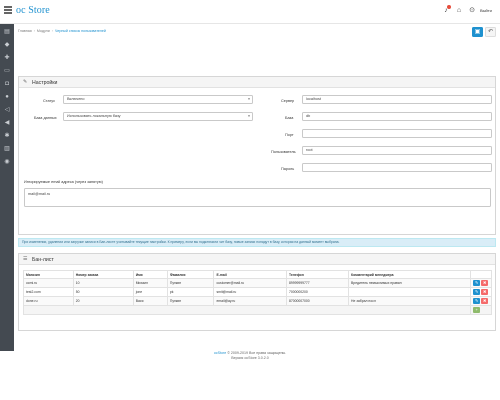 This screenshot has height=400, width=500. Describe the element at coordinates (25, 259) in the screenshot. I see `list-icon: ☰` at that location.